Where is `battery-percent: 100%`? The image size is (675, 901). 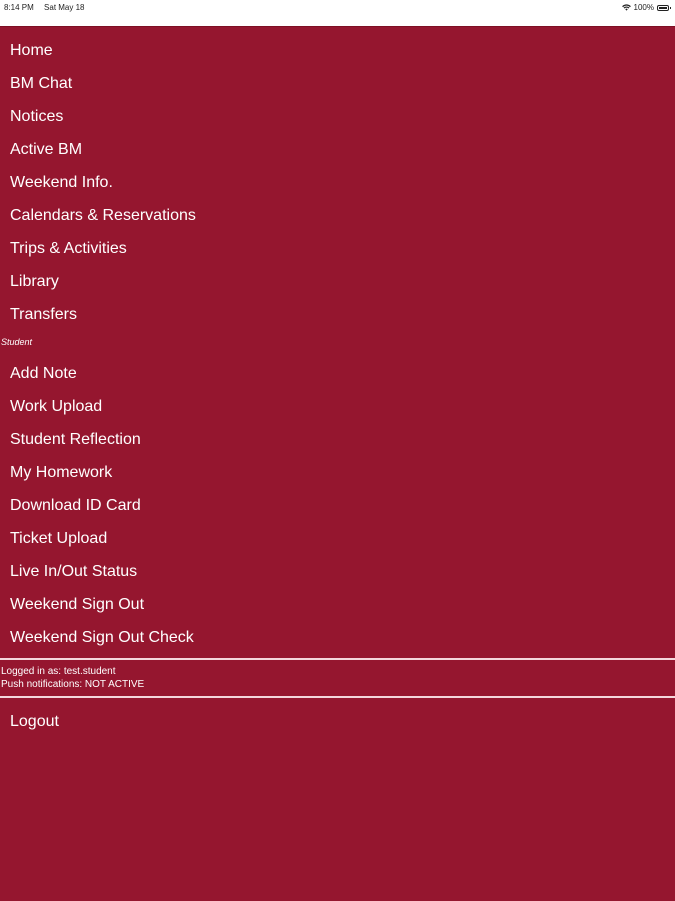
battery-percent: 100% is located at coordinates (643, 7).